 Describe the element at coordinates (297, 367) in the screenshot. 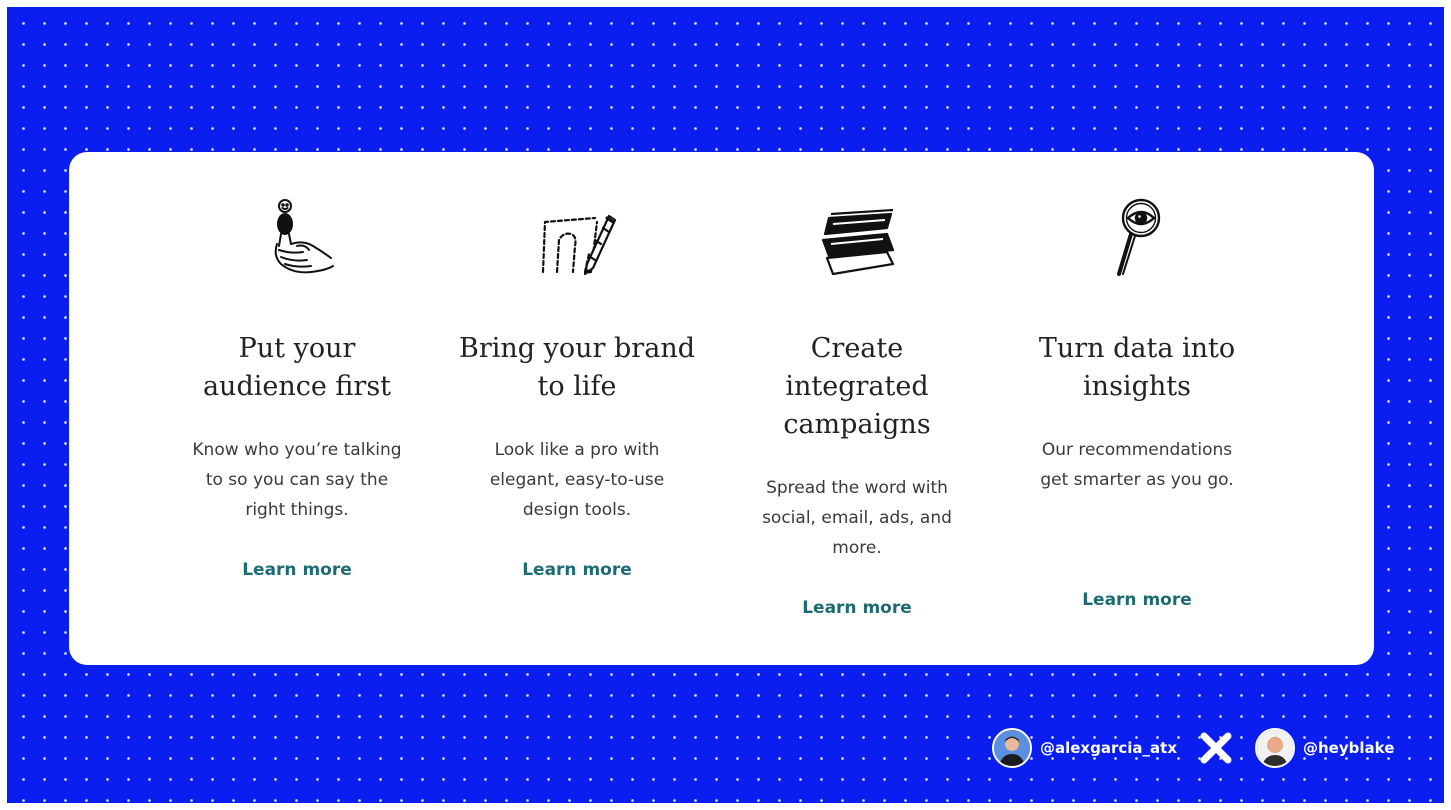

I see `feature-heading: Put your audience first` at that location.